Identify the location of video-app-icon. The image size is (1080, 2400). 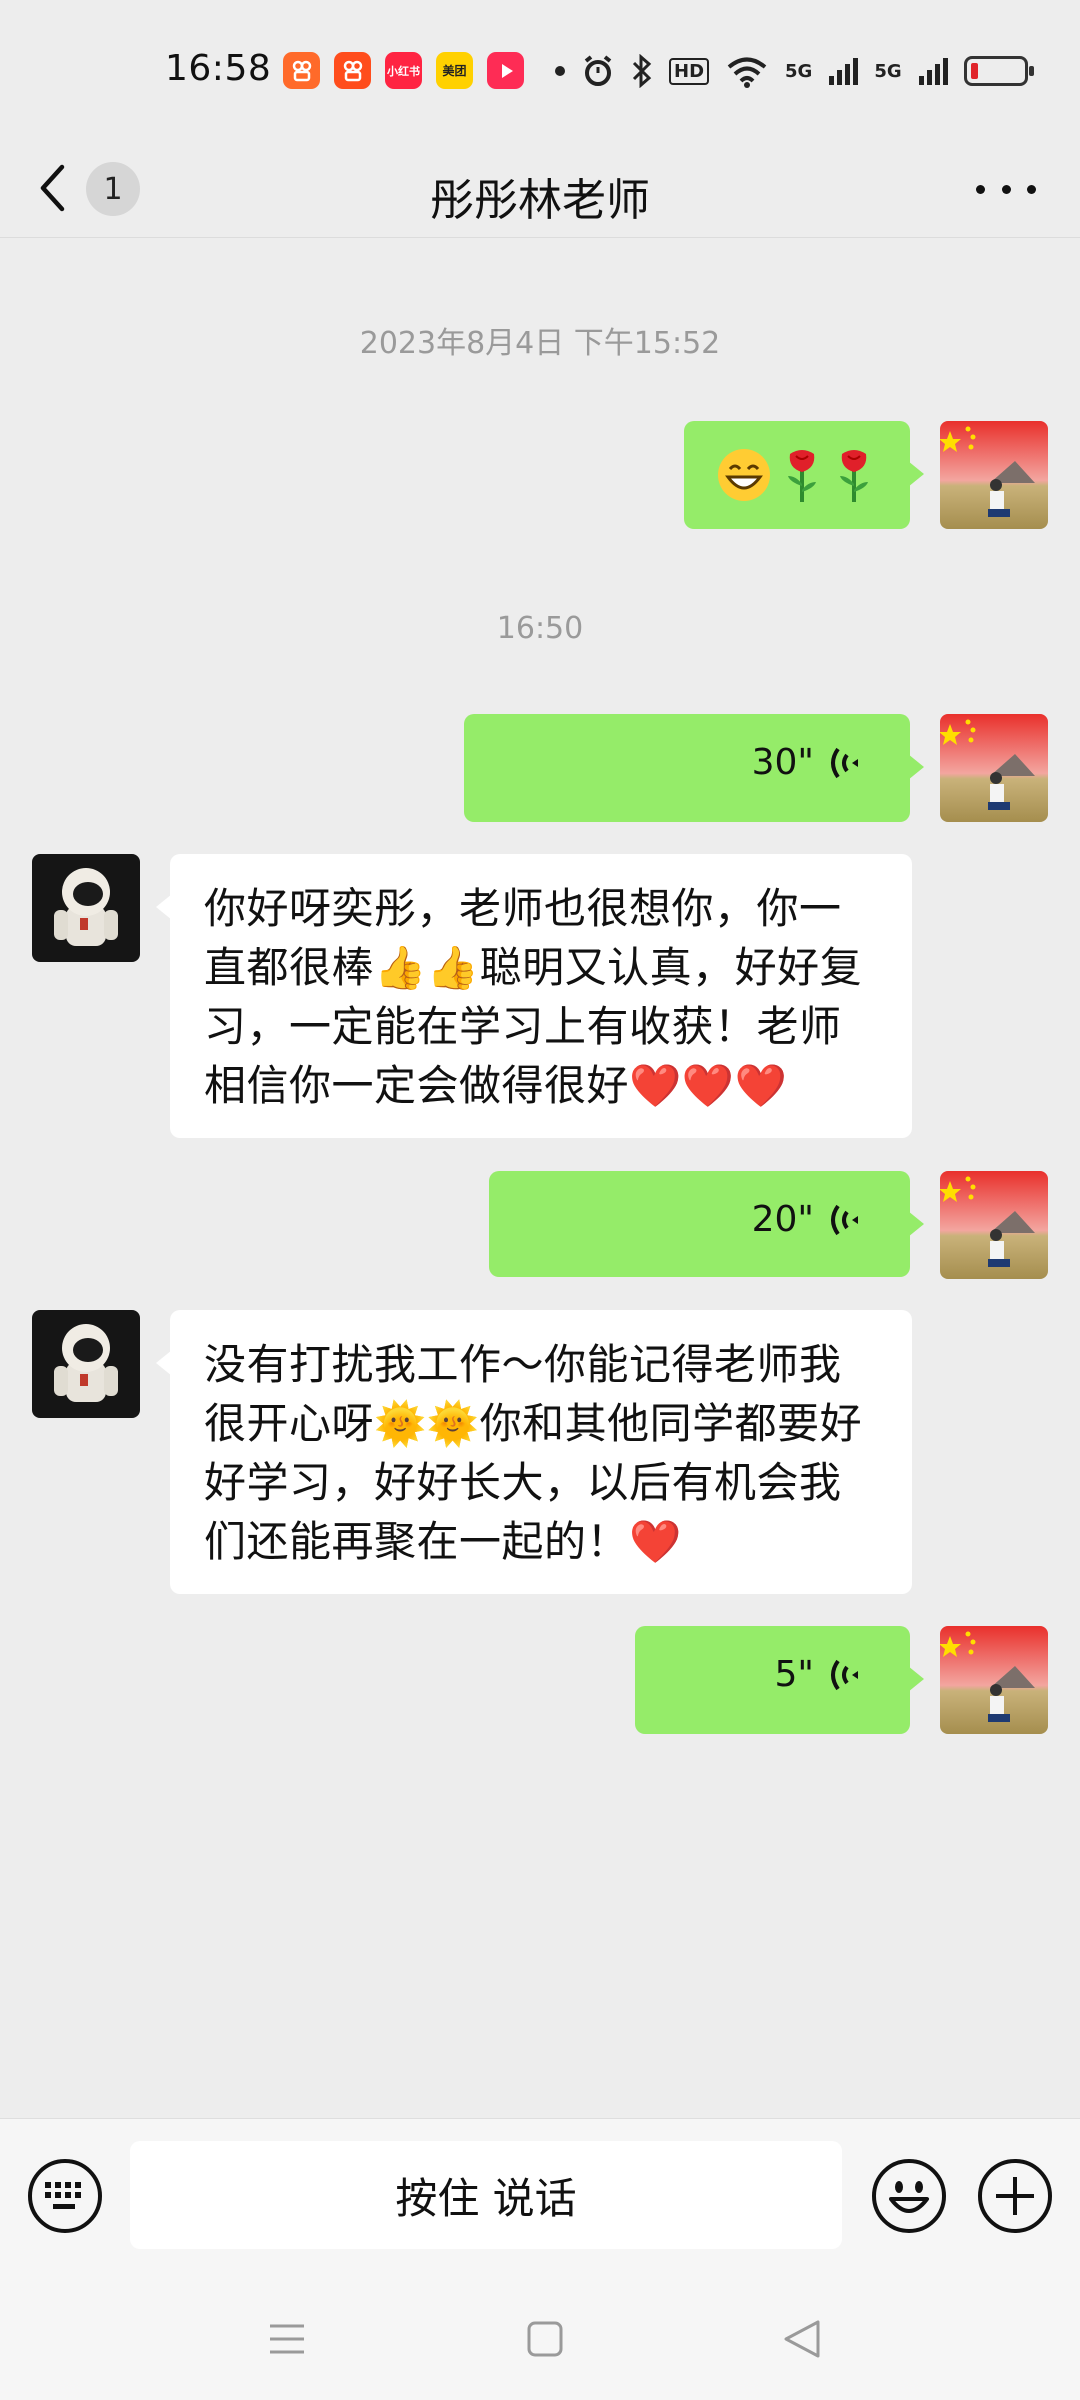
(505, 70).